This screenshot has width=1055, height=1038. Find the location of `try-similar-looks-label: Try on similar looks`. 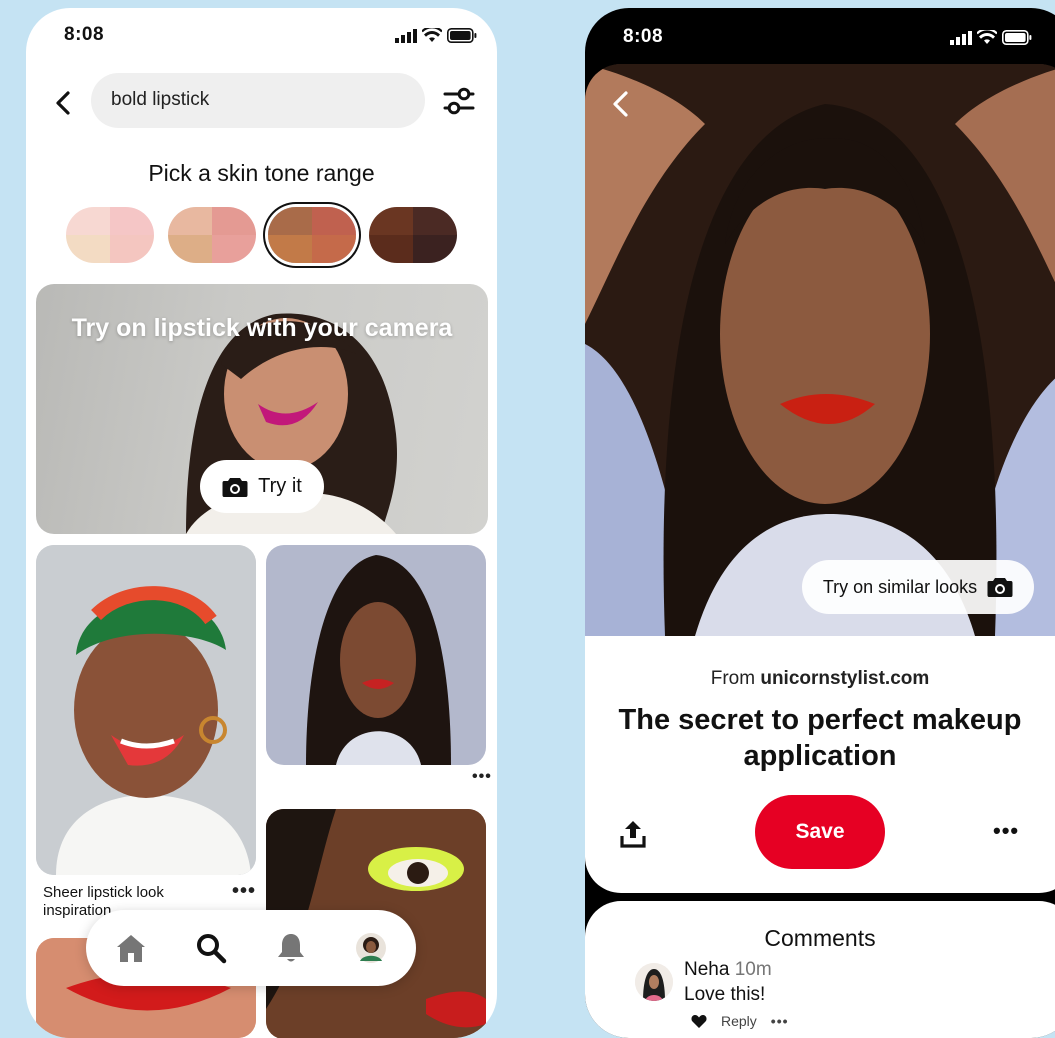

try-similar-looks-label: Try on similar looks is located at coordinates (900, 586).